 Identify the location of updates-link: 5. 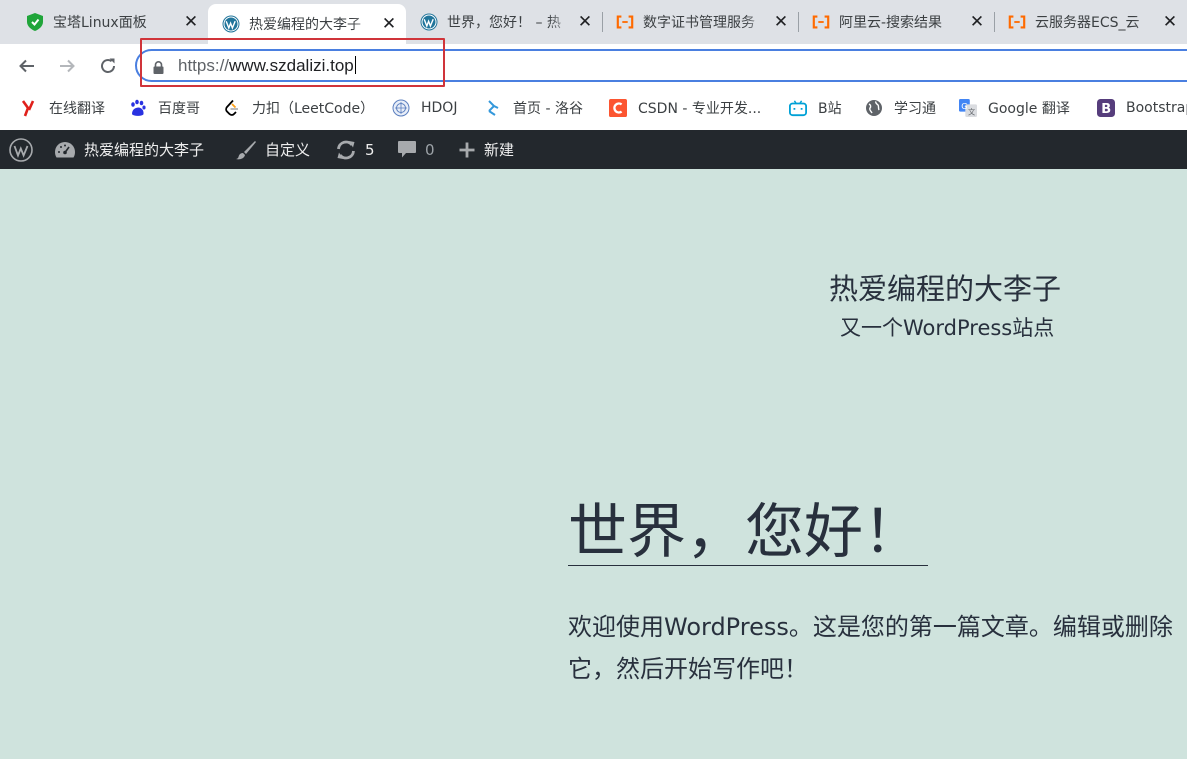
(355, 149).